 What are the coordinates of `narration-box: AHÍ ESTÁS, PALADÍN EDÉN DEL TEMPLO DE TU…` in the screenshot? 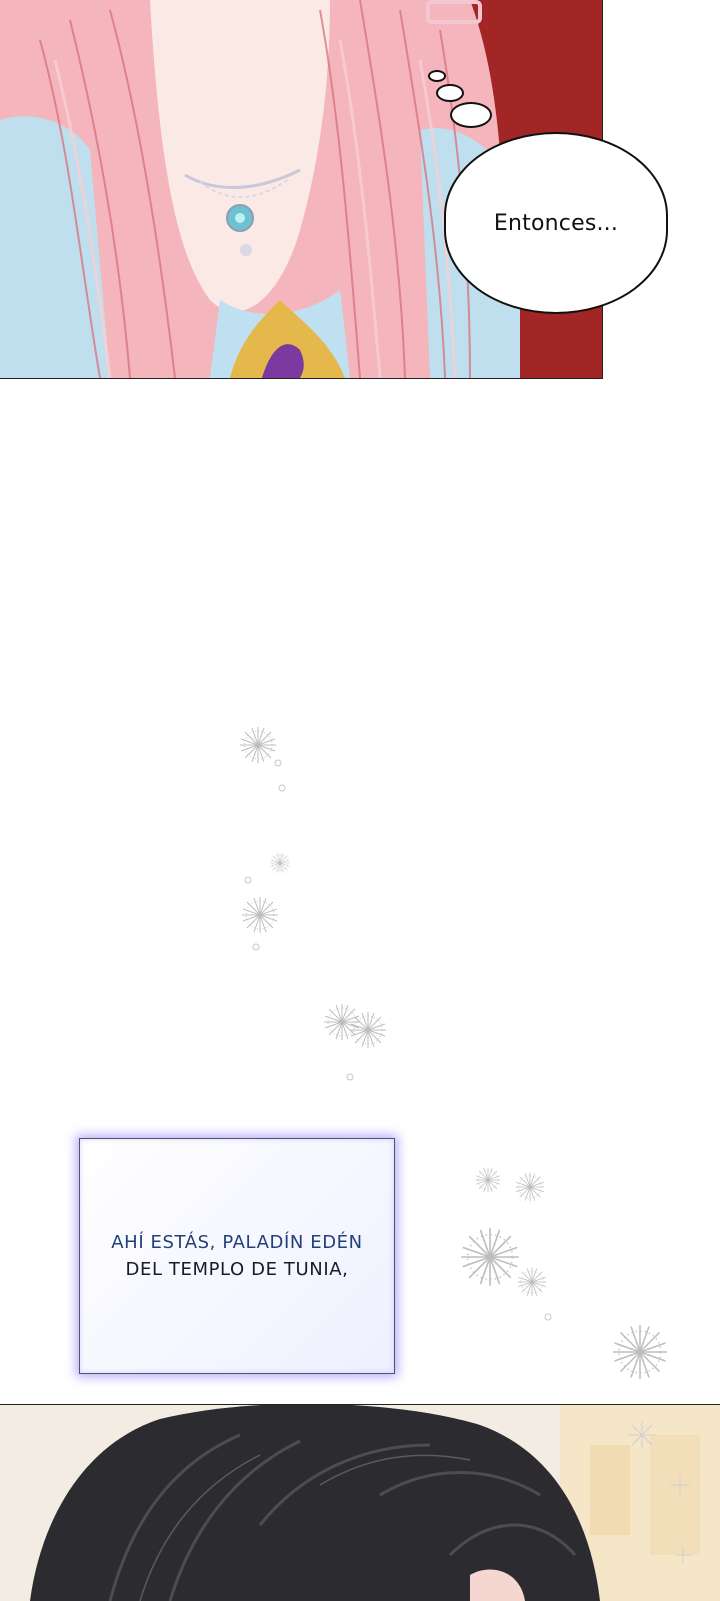 It's located at (237, 1256).